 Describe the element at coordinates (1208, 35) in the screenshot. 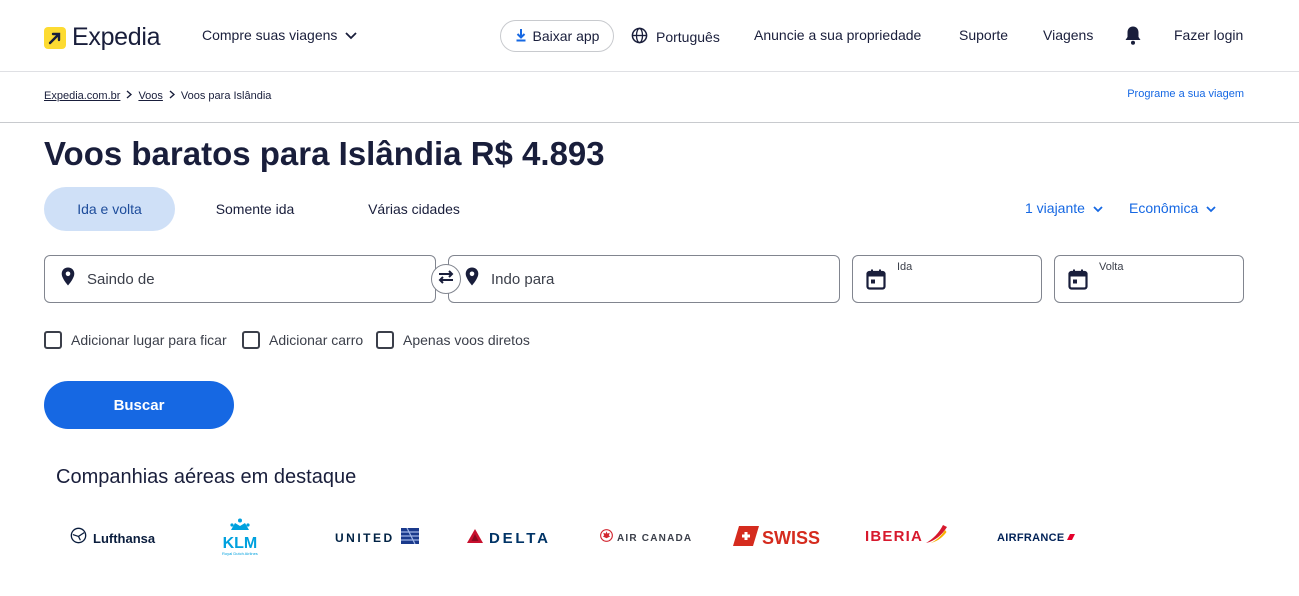

I see `login-link: Fazer login` at that location.